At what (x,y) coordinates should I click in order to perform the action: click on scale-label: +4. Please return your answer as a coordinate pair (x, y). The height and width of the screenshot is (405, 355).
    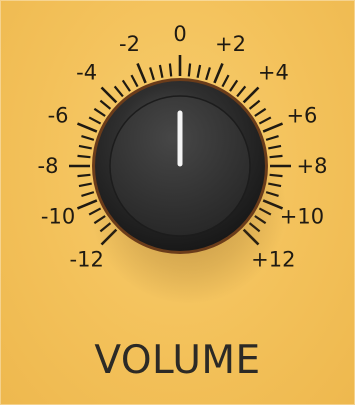
    Looking at the image, I should click on (273, 73).